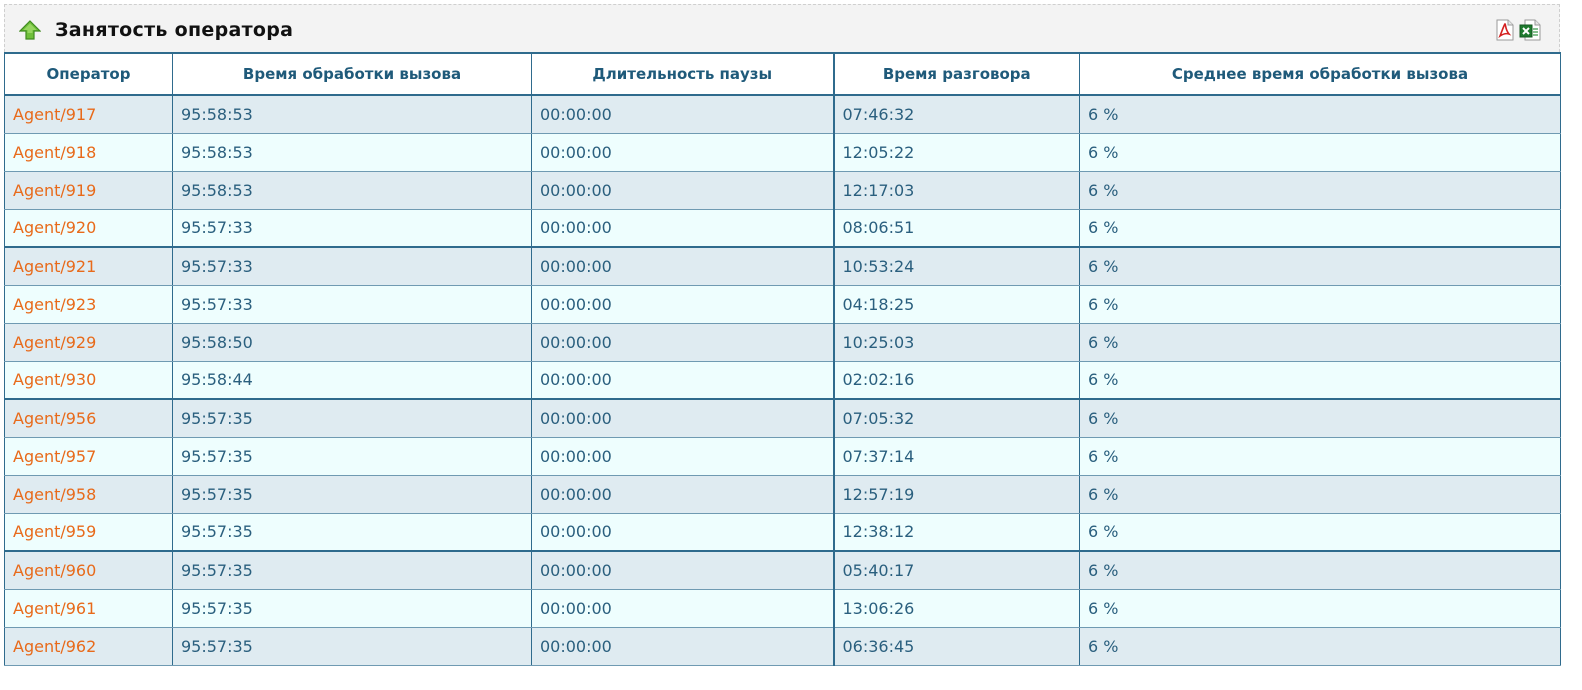  What do you see at coordinates (956, 646) in the screenshot?
I see `talk-time-cell: 06:36:45` at bounding box center [956, 646].